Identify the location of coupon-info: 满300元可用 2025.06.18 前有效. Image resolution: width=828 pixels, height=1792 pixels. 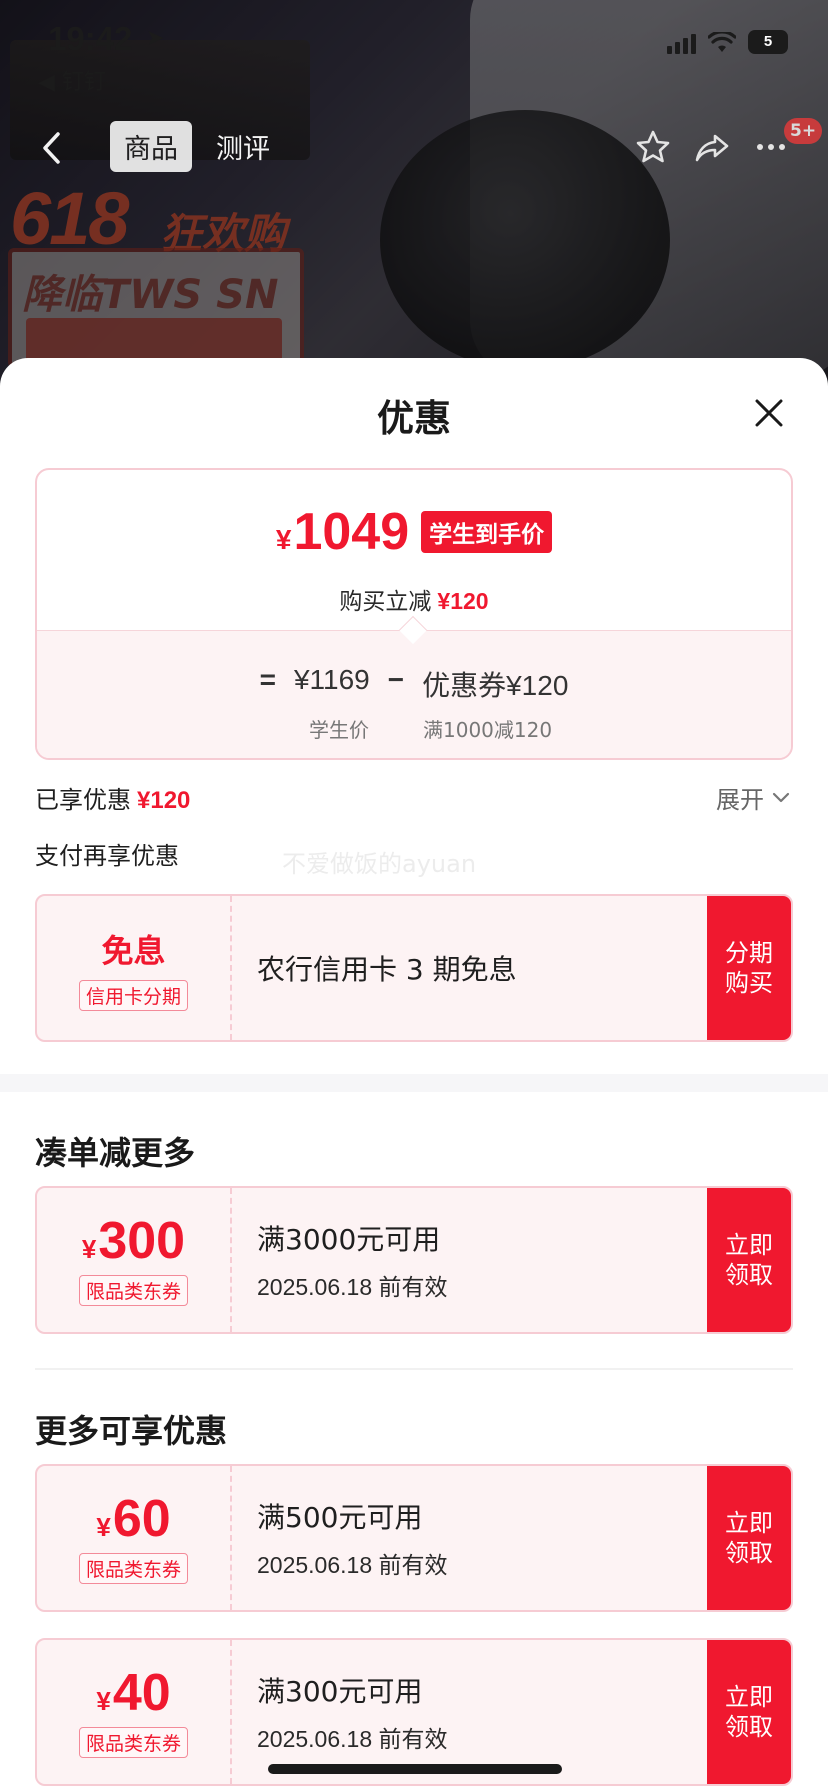
(352, 1712).